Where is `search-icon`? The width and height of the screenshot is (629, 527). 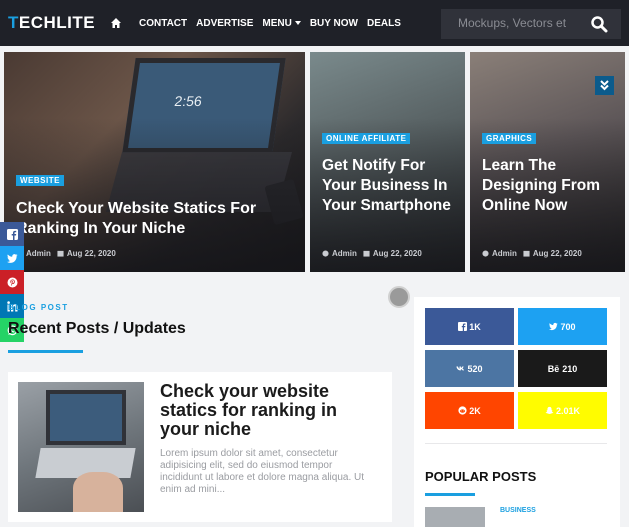 search-icon is located at coordinates (599, 24).